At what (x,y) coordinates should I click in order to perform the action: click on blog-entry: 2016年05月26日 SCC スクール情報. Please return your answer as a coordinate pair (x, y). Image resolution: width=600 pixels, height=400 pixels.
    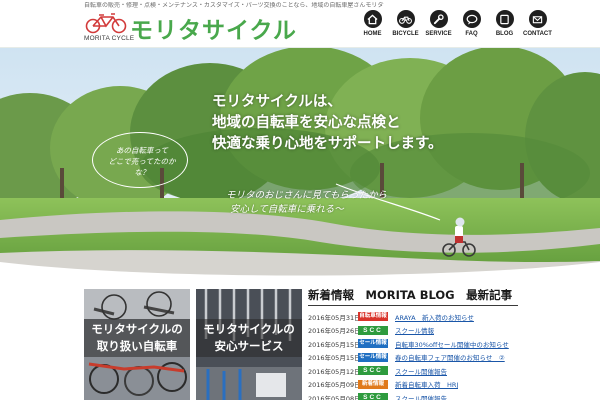
    Looking at the image, I should click on (413, 331).